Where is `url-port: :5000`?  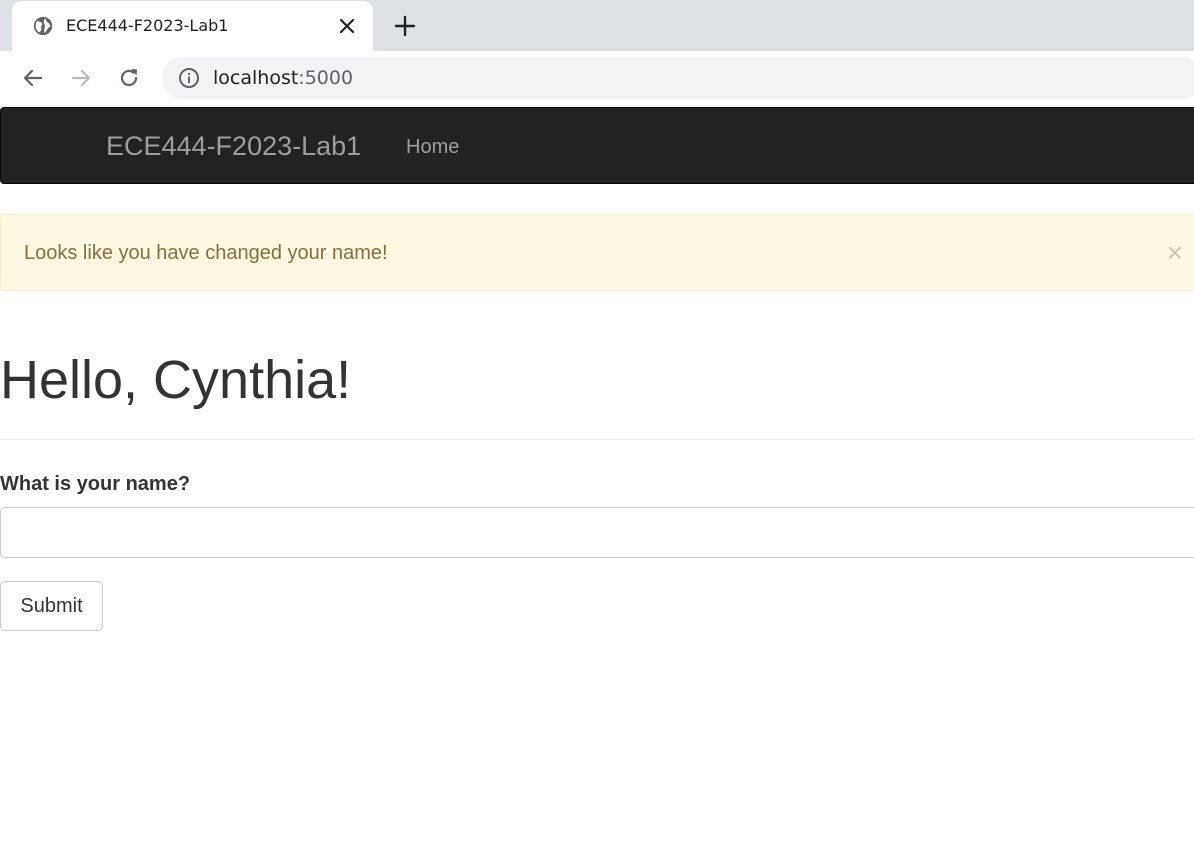 url-port: :5000 is located at coordinates (326, 78).